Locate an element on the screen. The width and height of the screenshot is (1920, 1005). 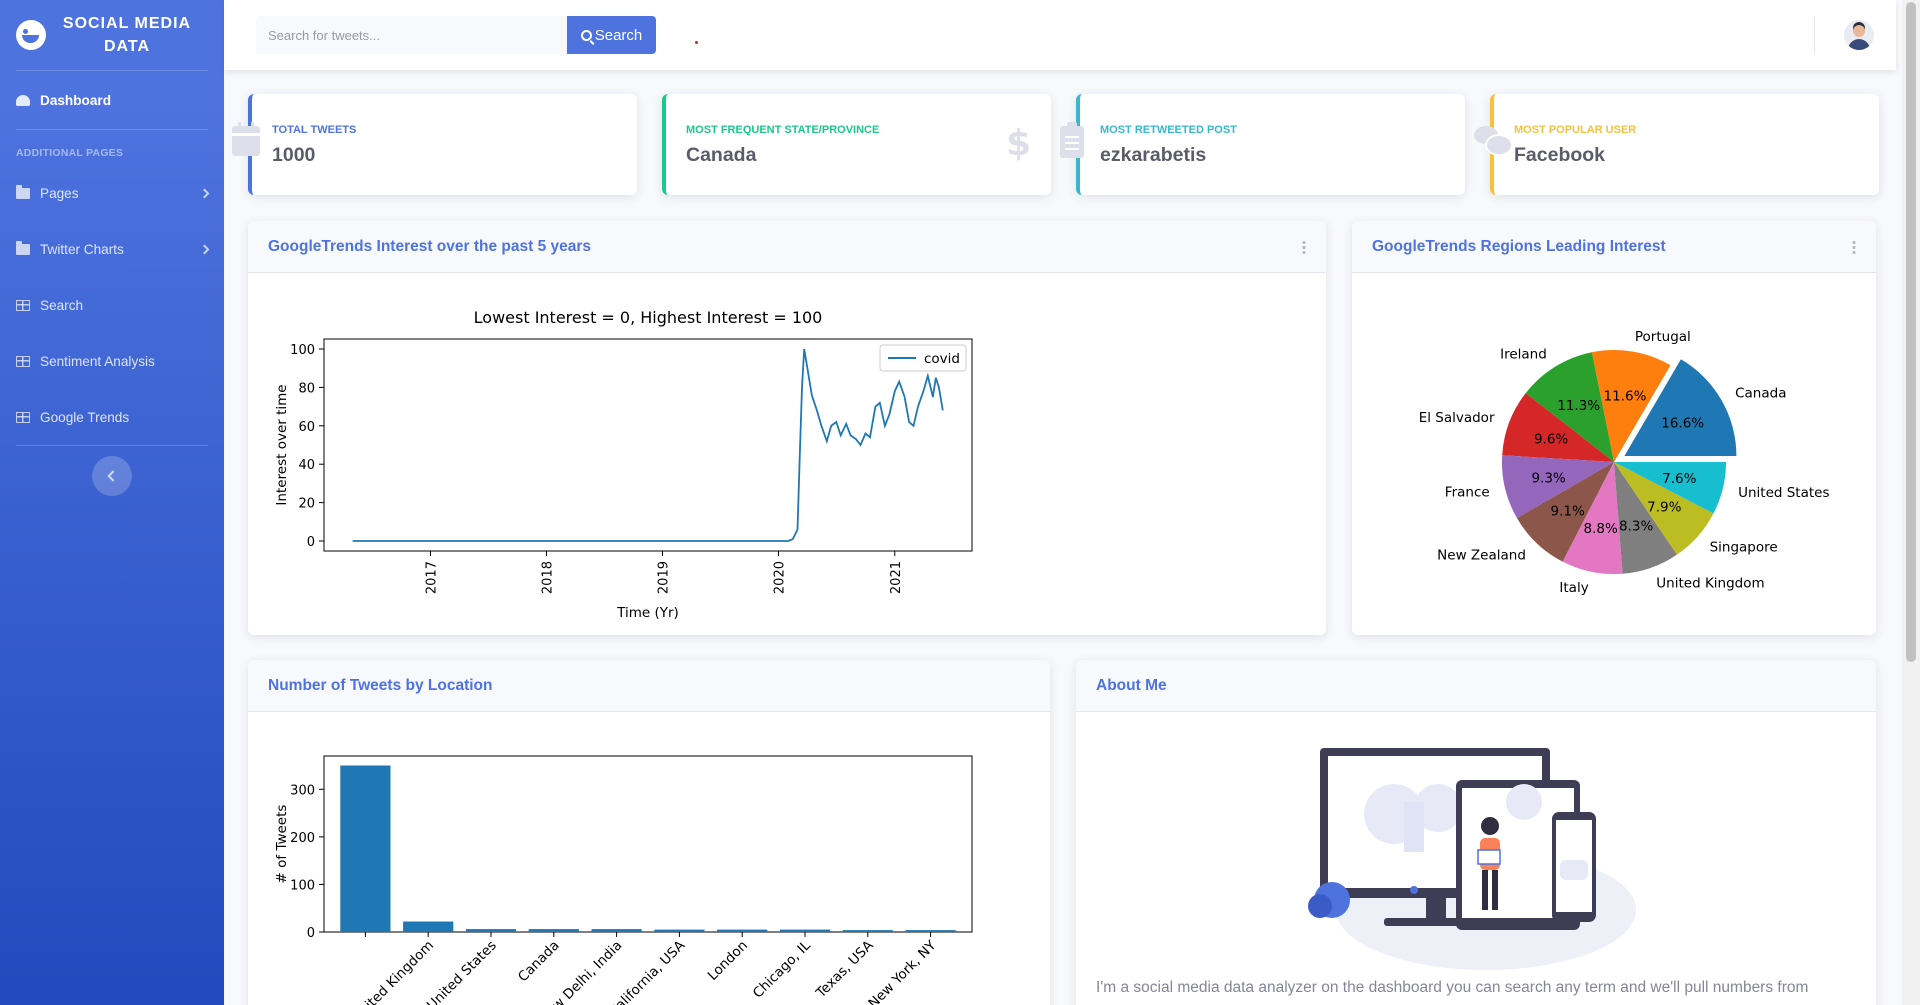
pie-category-label: New Zealand is located at coordinates (1481, 556).